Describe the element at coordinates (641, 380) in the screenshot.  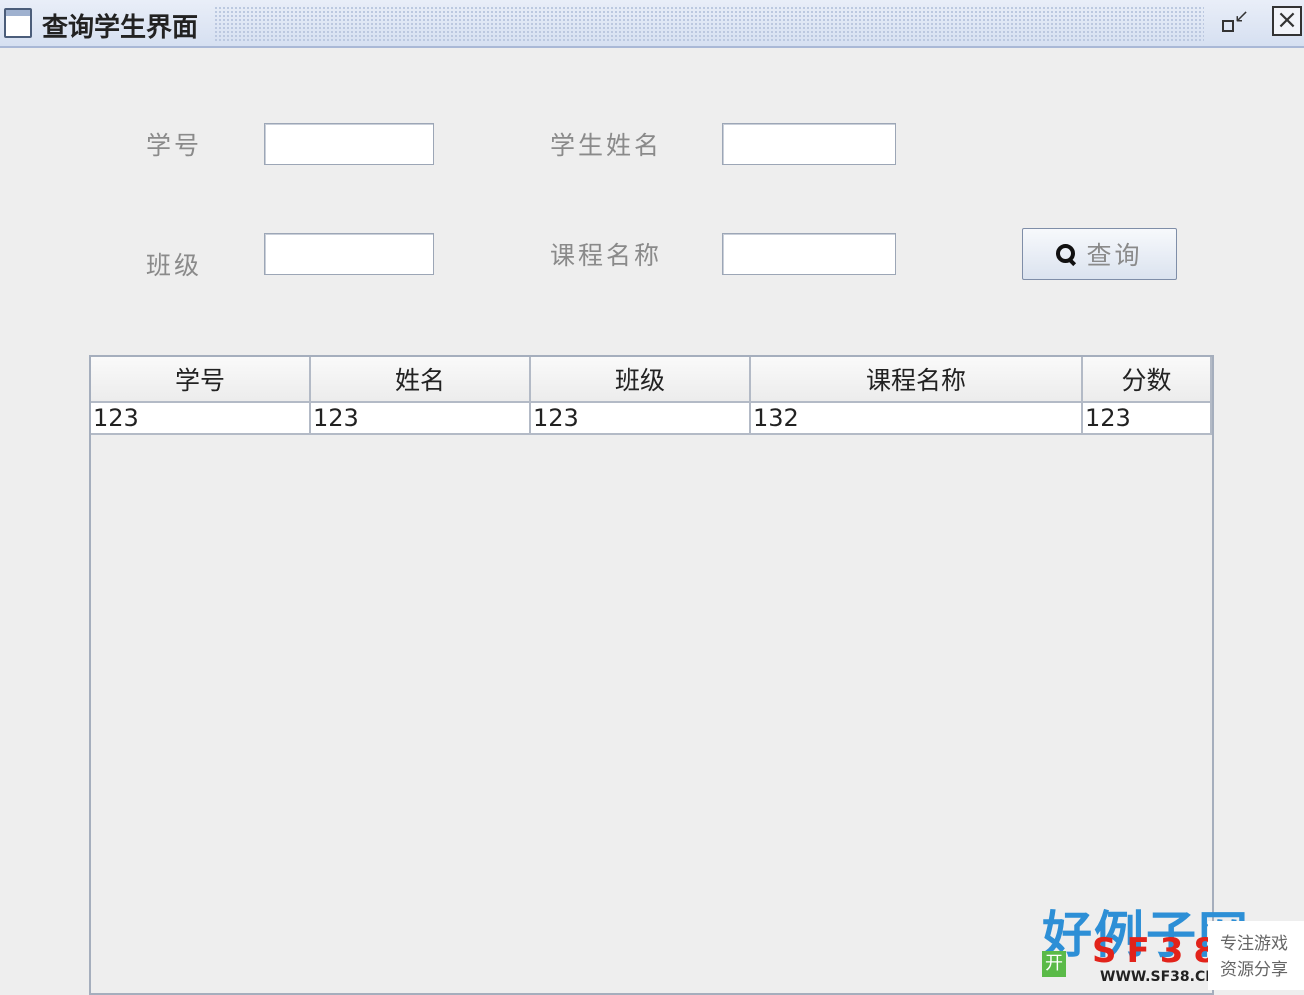
I see `column-header-class: 班级` at that location.